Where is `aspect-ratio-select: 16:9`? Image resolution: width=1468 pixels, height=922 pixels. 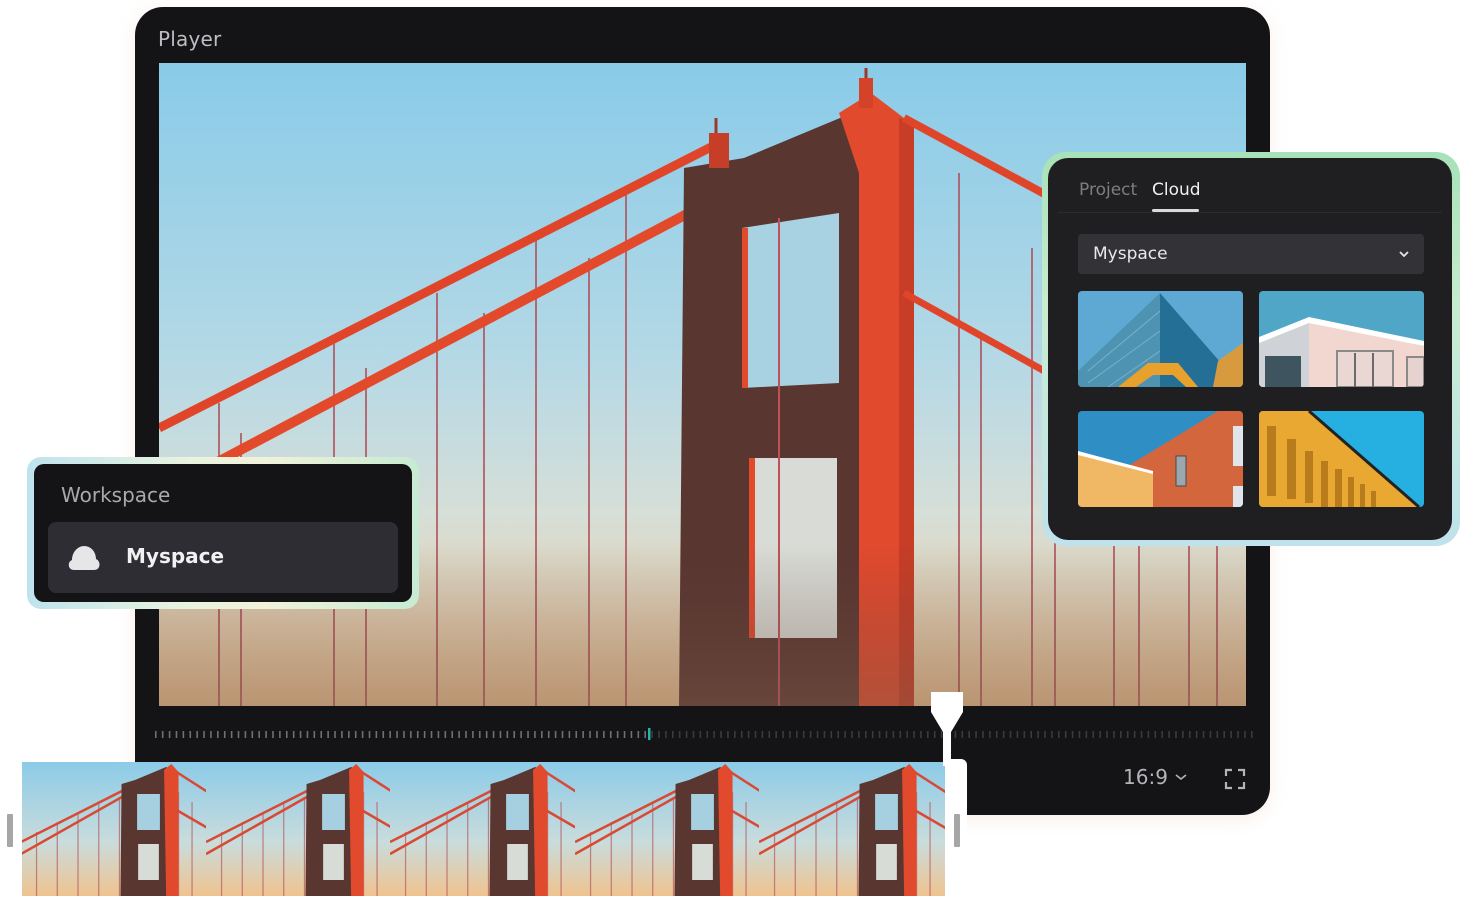
aspect-ratio-select: 16:9 is located at coordinates (1155, 777).